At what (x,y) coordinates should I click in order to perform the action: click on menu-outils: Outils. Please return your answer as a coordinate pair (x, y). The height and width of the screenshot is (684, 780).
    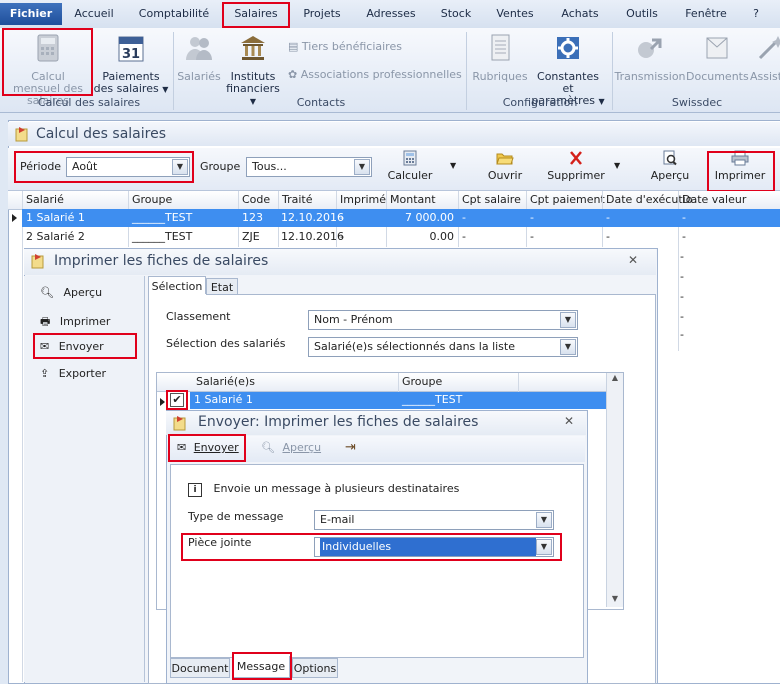
    Looking at the image, I should click on (642, 14).